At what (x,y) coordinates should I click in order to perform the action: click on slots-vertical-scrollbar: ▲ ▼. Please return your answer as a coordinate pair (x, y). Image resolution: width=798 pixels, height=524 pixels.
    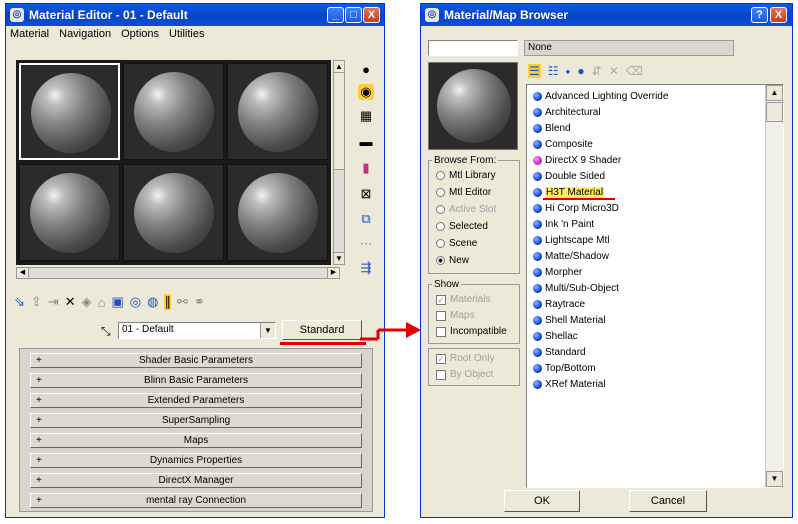
    Looking at the image, I should click on (339, 162).